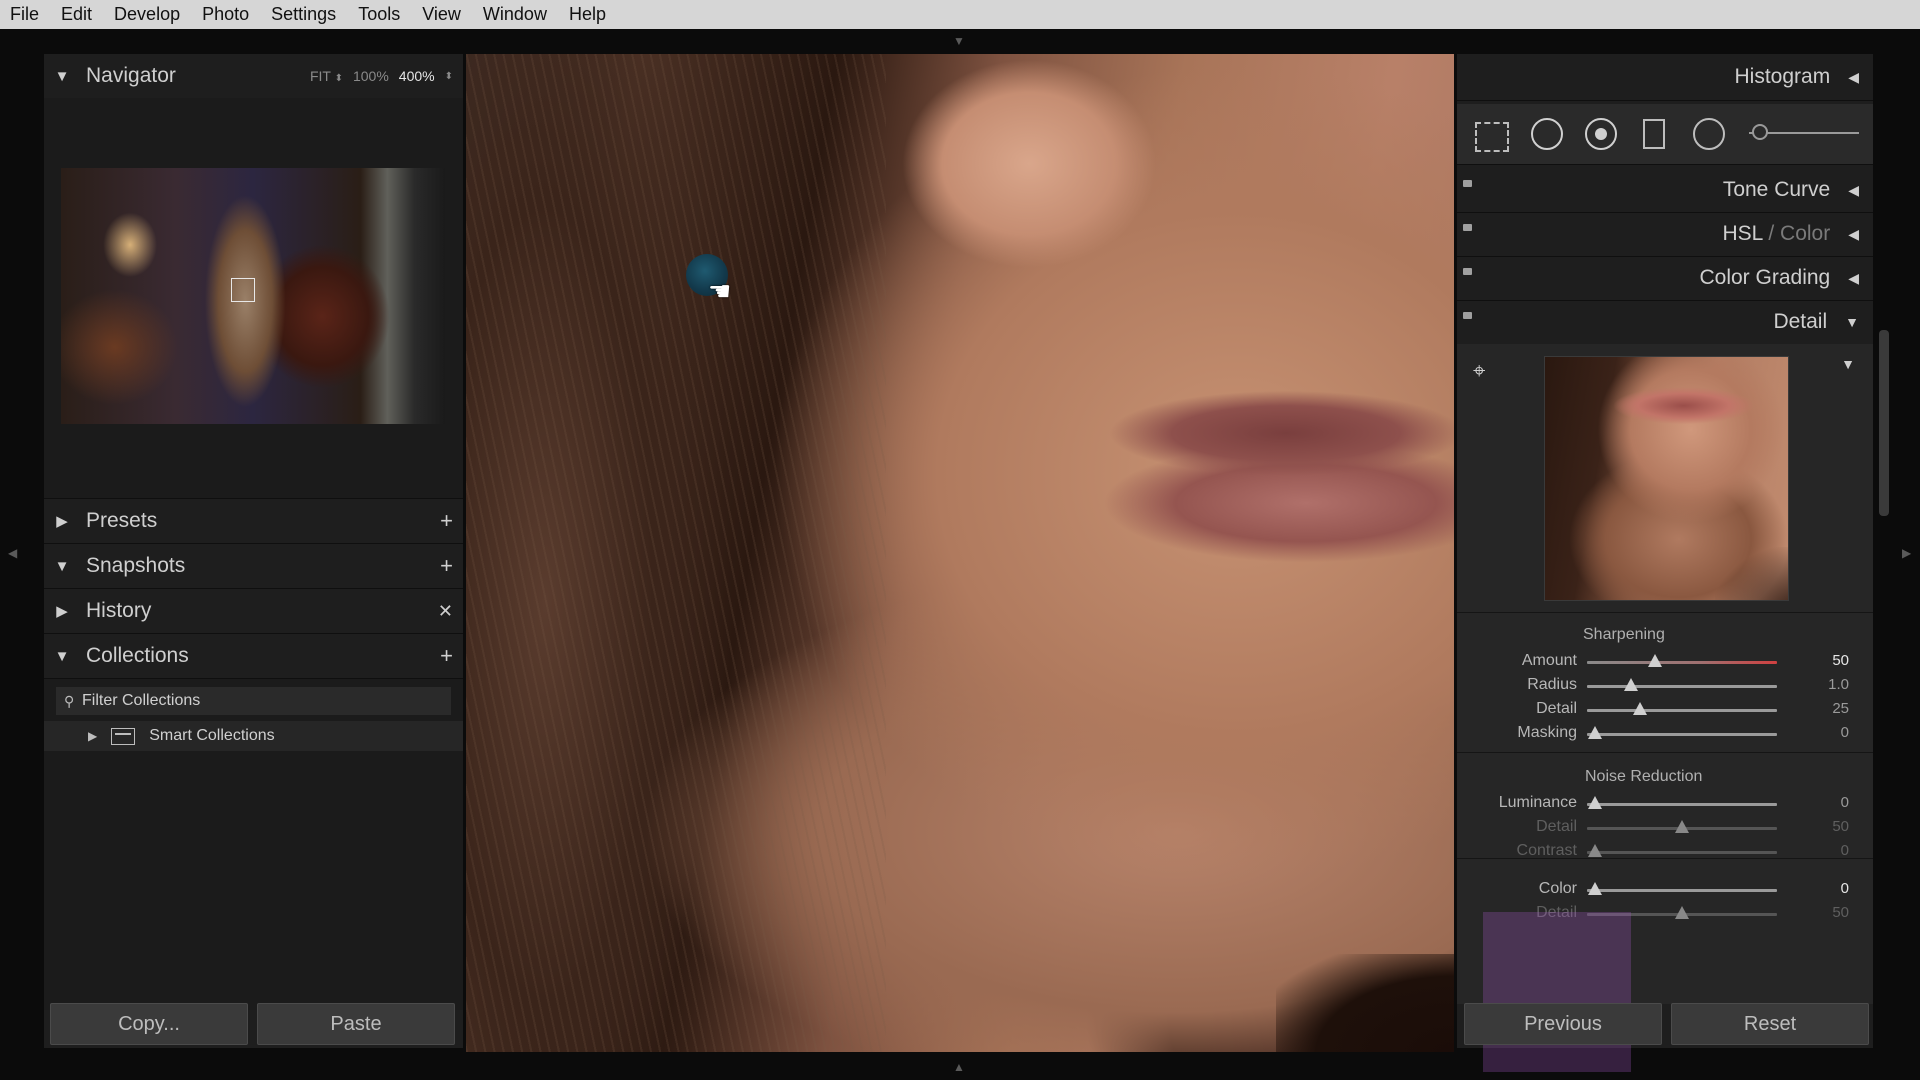  What do you see at coordinates (959, 1067) in the screenshot?
I see `bottom-panel-toggle-icon: ▲` at bounding box center [959, 1067].